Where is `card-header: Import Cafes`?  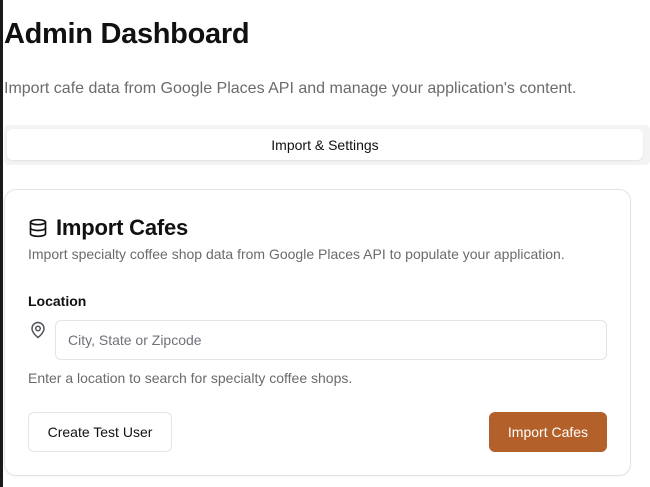
card-header: Import Cafes is located at coordinates (108, 228).